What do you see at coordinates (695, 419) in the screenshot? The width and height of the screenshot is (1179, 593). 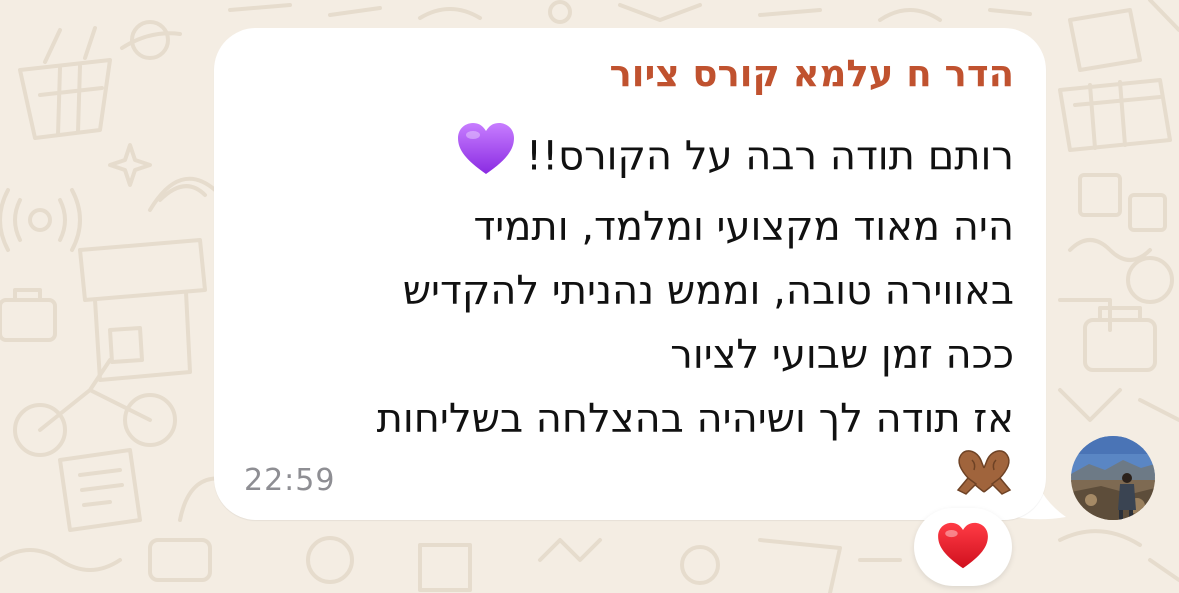 I see `message-line: אז תודה לך ושיהיה בהצלחה בשליחות` at bounding box center [695, 419].